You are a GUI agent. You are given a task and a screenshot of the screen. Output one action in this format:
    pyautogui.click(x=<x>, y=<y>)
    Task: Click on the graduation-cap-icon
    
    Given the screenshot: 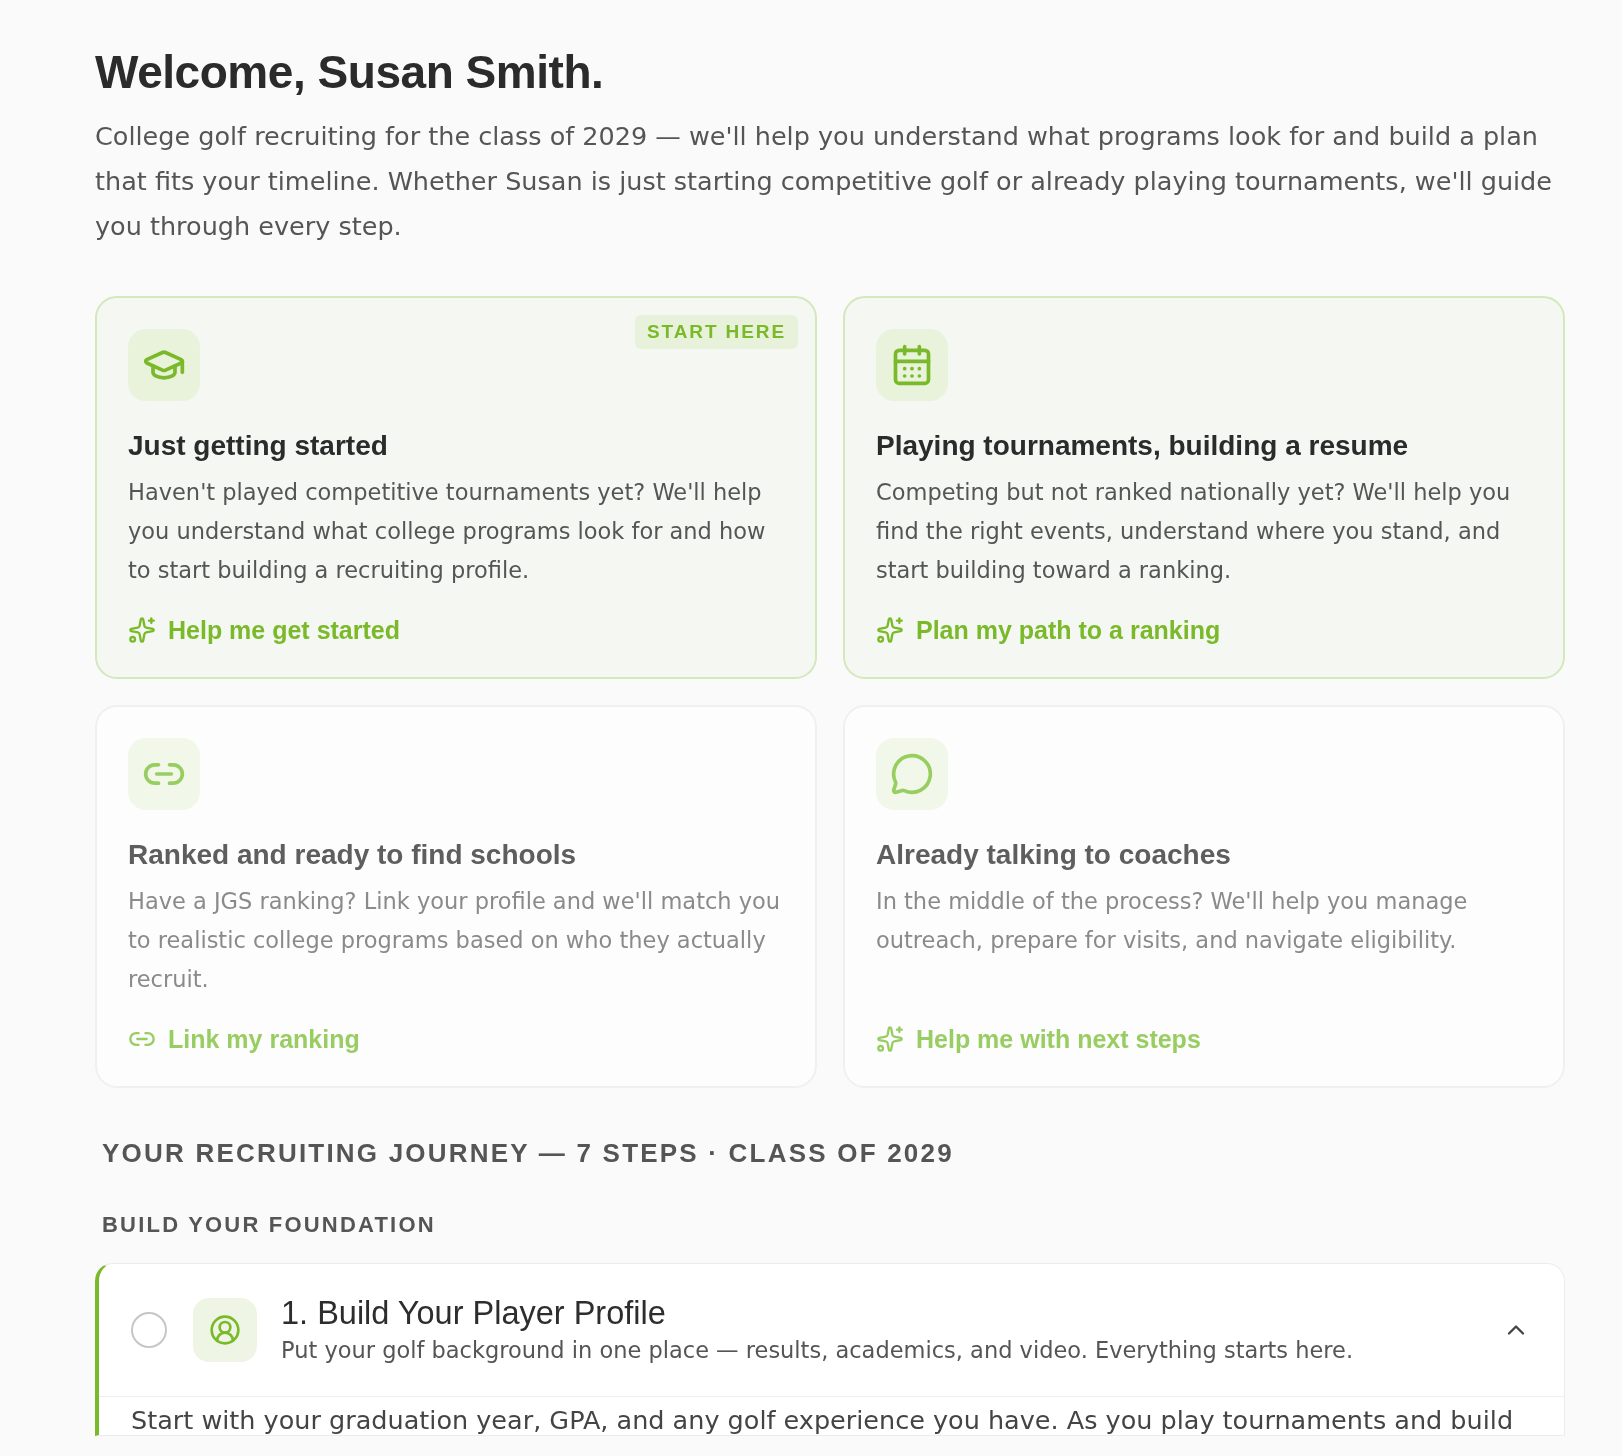 What is the action you would take?
    pyautogui.click(x=164, y=365)
    